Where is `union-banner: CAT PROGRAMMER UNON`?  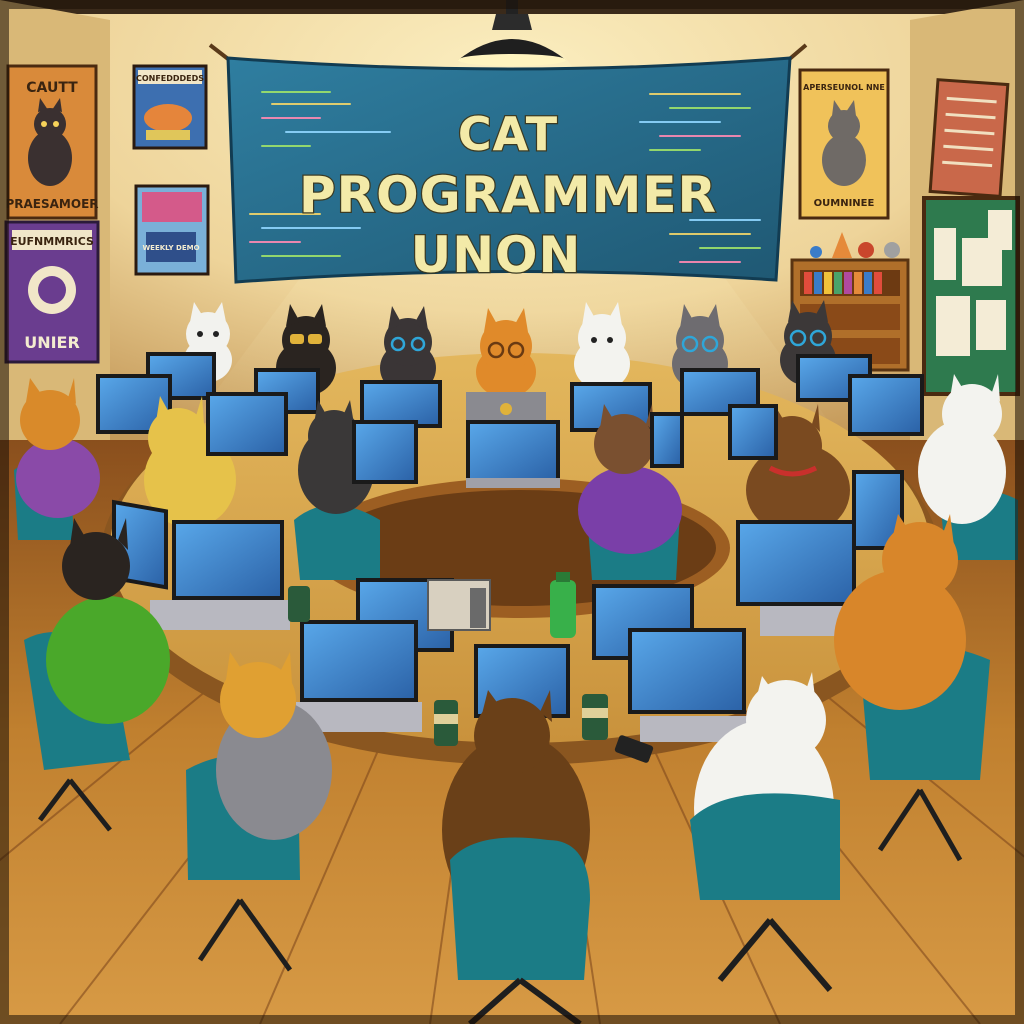
union-banner: CAT PROGRAMMER UNON is located at coordinates (508, 164).